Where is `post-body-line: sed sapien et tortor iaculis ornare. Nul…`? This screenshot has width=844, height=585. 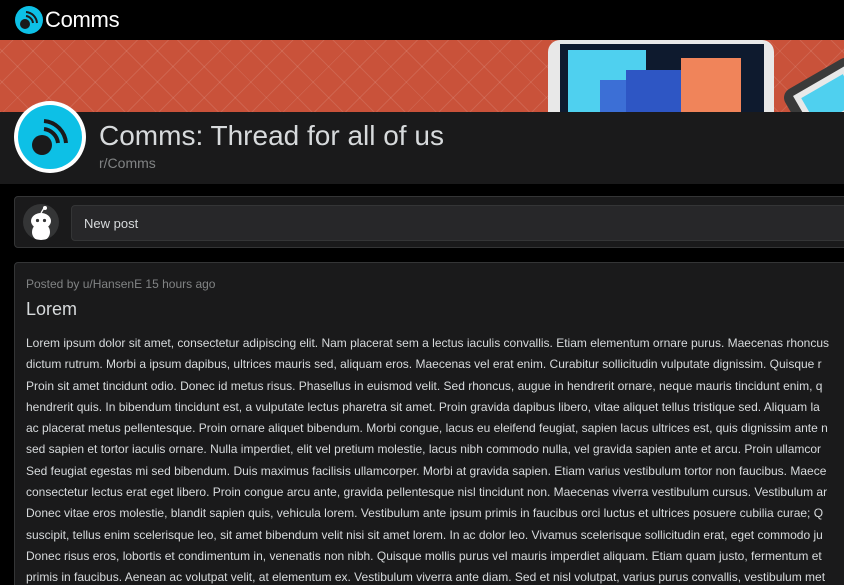 post-body-line: sed sapien et tortor iaculis ornare. Nul… is located at coordinates (424, 449).